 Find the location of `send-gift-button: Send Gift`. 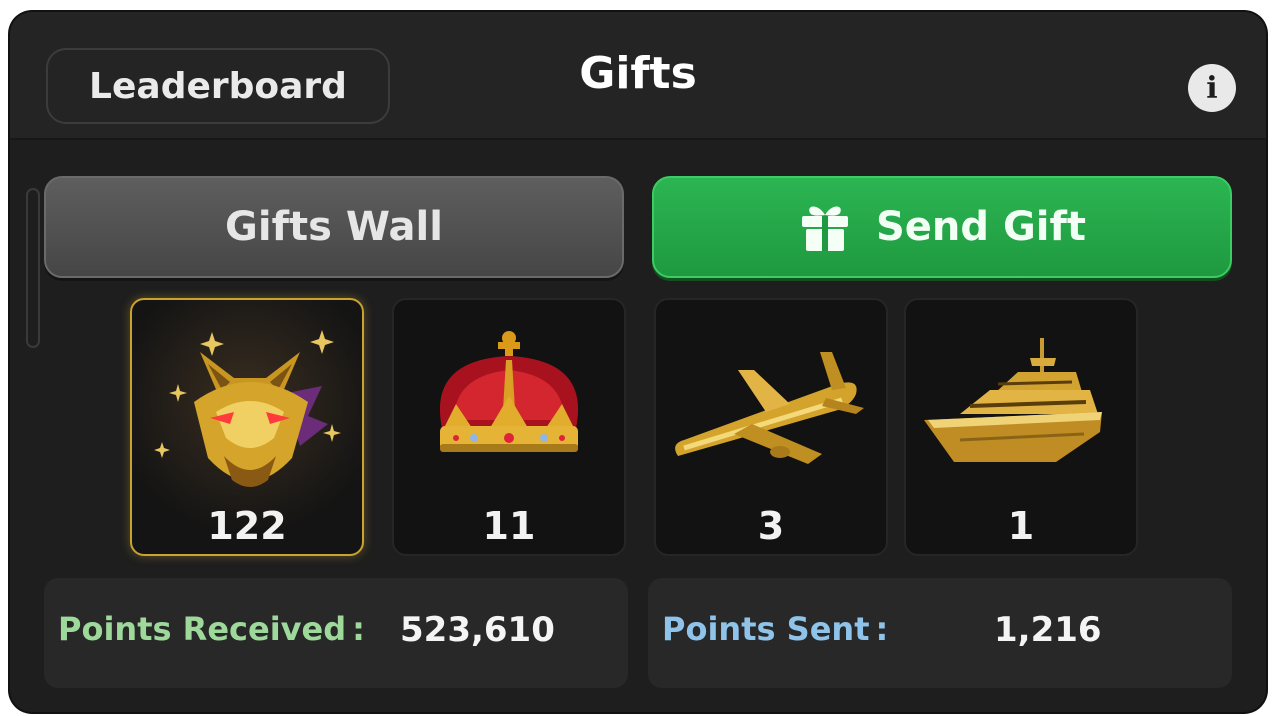

send-gift-button: Send Gift is located at coordinates (942, 227).